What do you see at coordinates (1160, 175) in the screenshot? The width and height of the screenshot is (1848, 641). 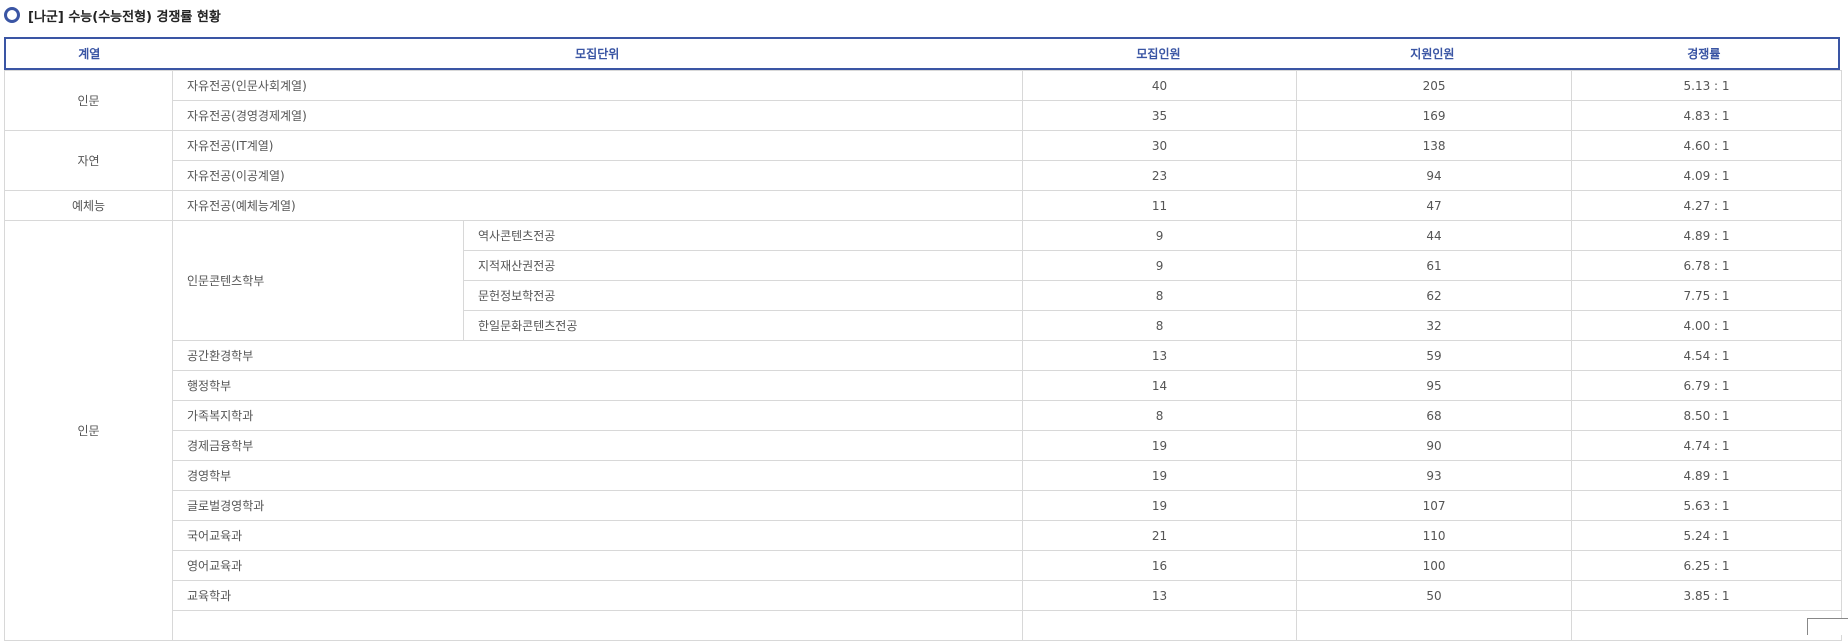 I see `recruit-cell: 23` at bounding box center [1160, 175].